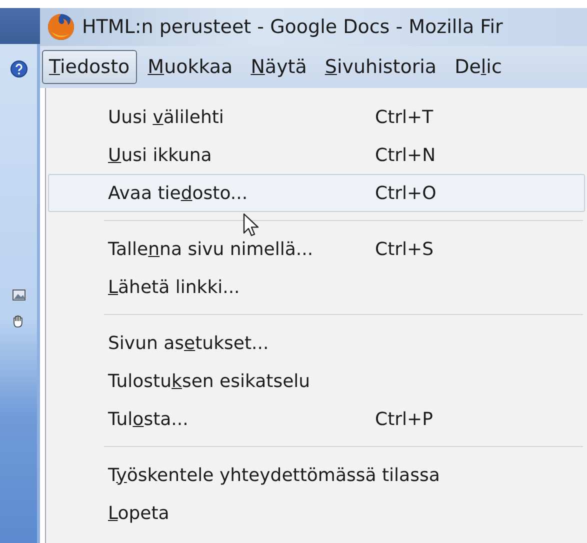 Image resolution: width=587 pixels, height=543 pixels. What do you see at coordinates (316, 193) in the screenshot?
I see `menu-item: Avaa tiedosto... Ctrl+O` at bounding box center [316, 193].